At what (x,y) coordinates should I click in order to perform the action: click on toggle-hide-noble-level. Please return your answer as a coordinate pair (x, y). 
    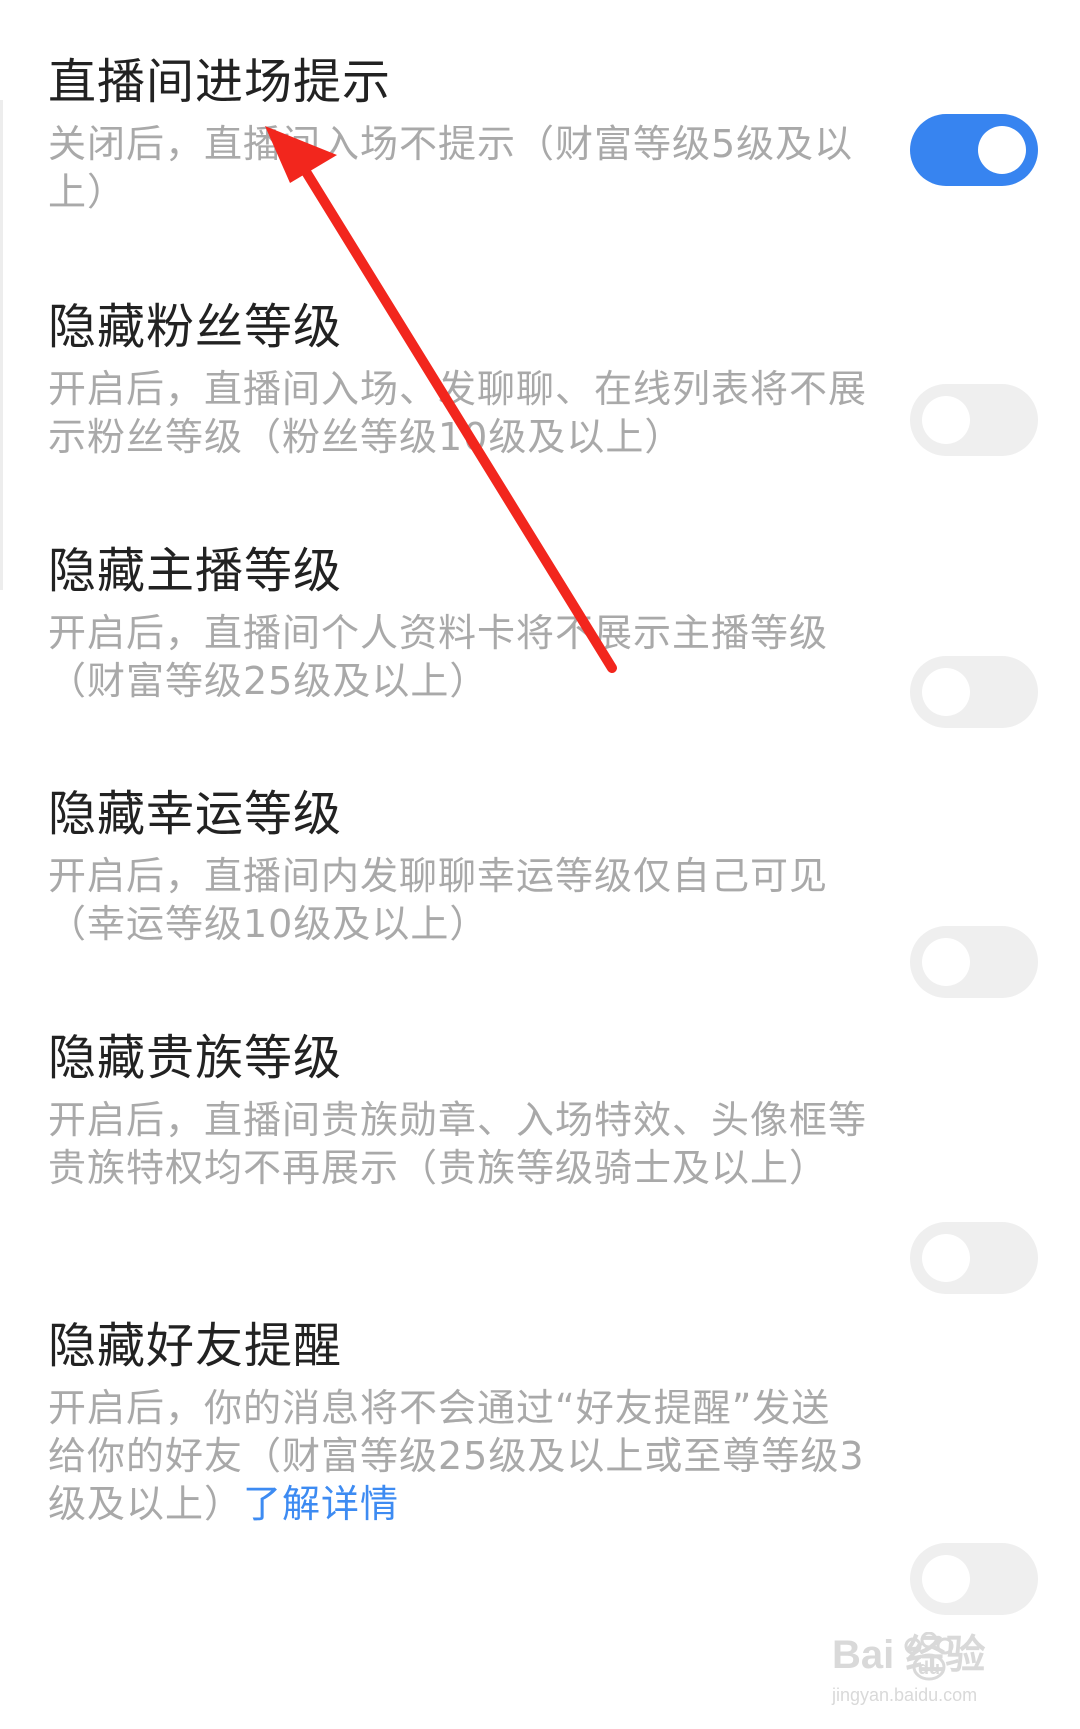
    Looking at the image, I should click on (974, 1258).